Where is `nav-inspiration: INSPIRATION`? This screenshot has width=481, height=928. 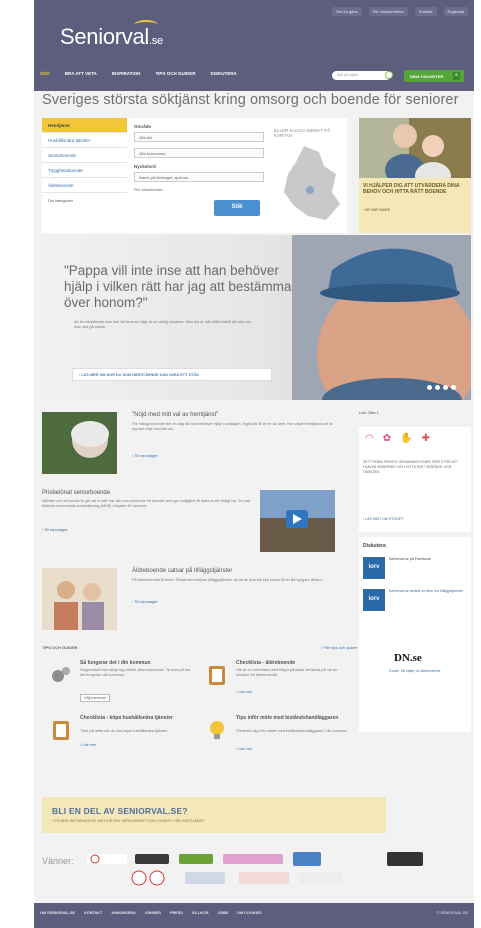 nav-inspiration: INSPIRATION is located at coordinates (126, 73).